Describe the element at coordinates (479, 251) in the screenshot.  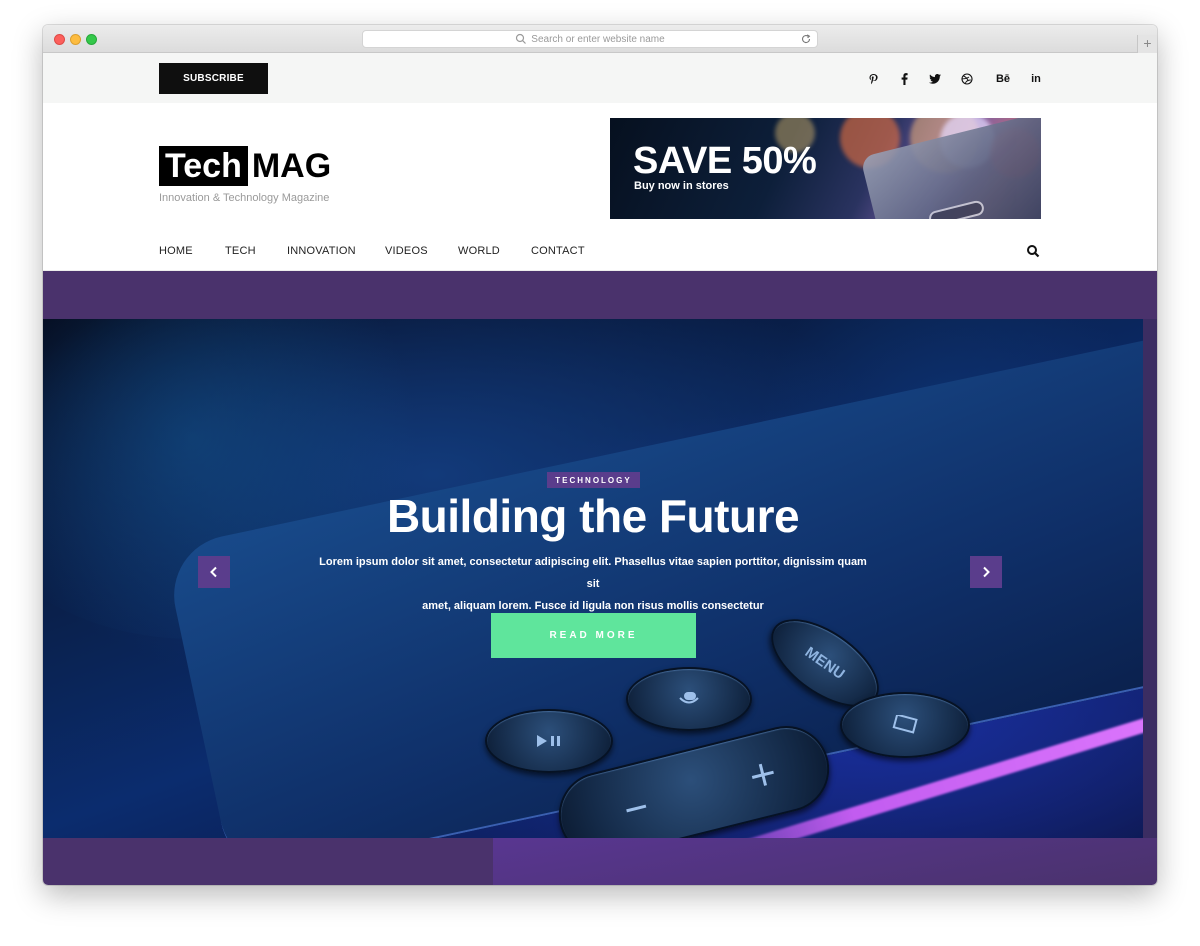
I see `nav-item-world: WORLD` at that location.